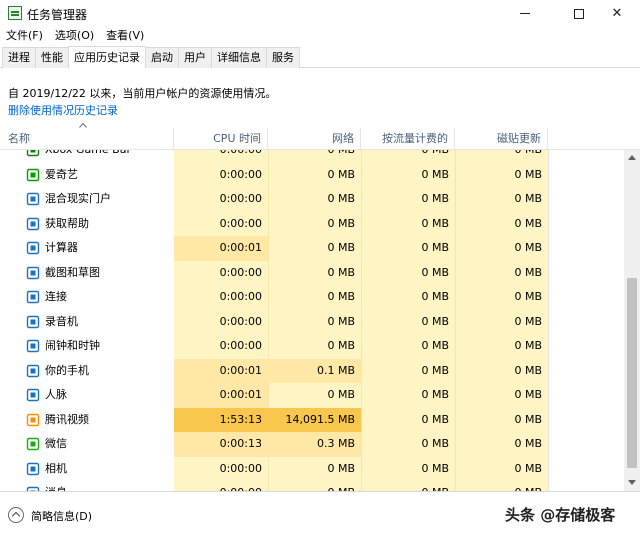 The image size is (640, 535). I want to click on app-name: 混合现实门户, so click(78, 198).